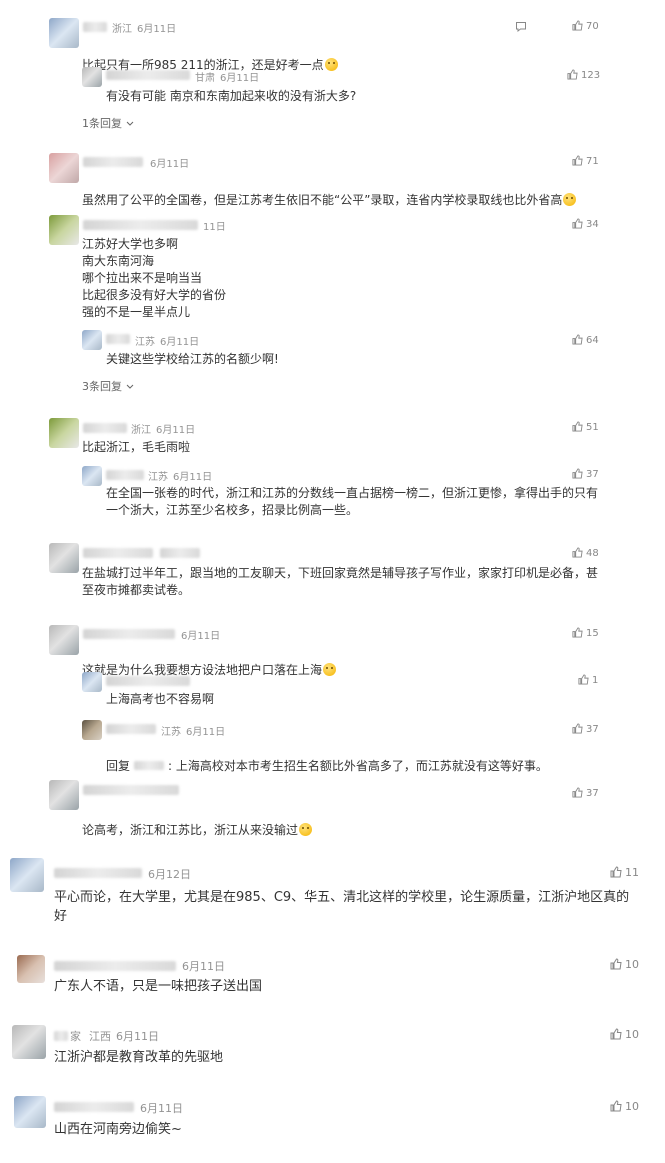 The height and width of the screenshot is (1163, 665). What do you see at coordinates (197, 822) in the screenshot?
I see `comment-text: 论高考，浙江和江苏比，浙江从来没输过` at bounding box center [197, 822].